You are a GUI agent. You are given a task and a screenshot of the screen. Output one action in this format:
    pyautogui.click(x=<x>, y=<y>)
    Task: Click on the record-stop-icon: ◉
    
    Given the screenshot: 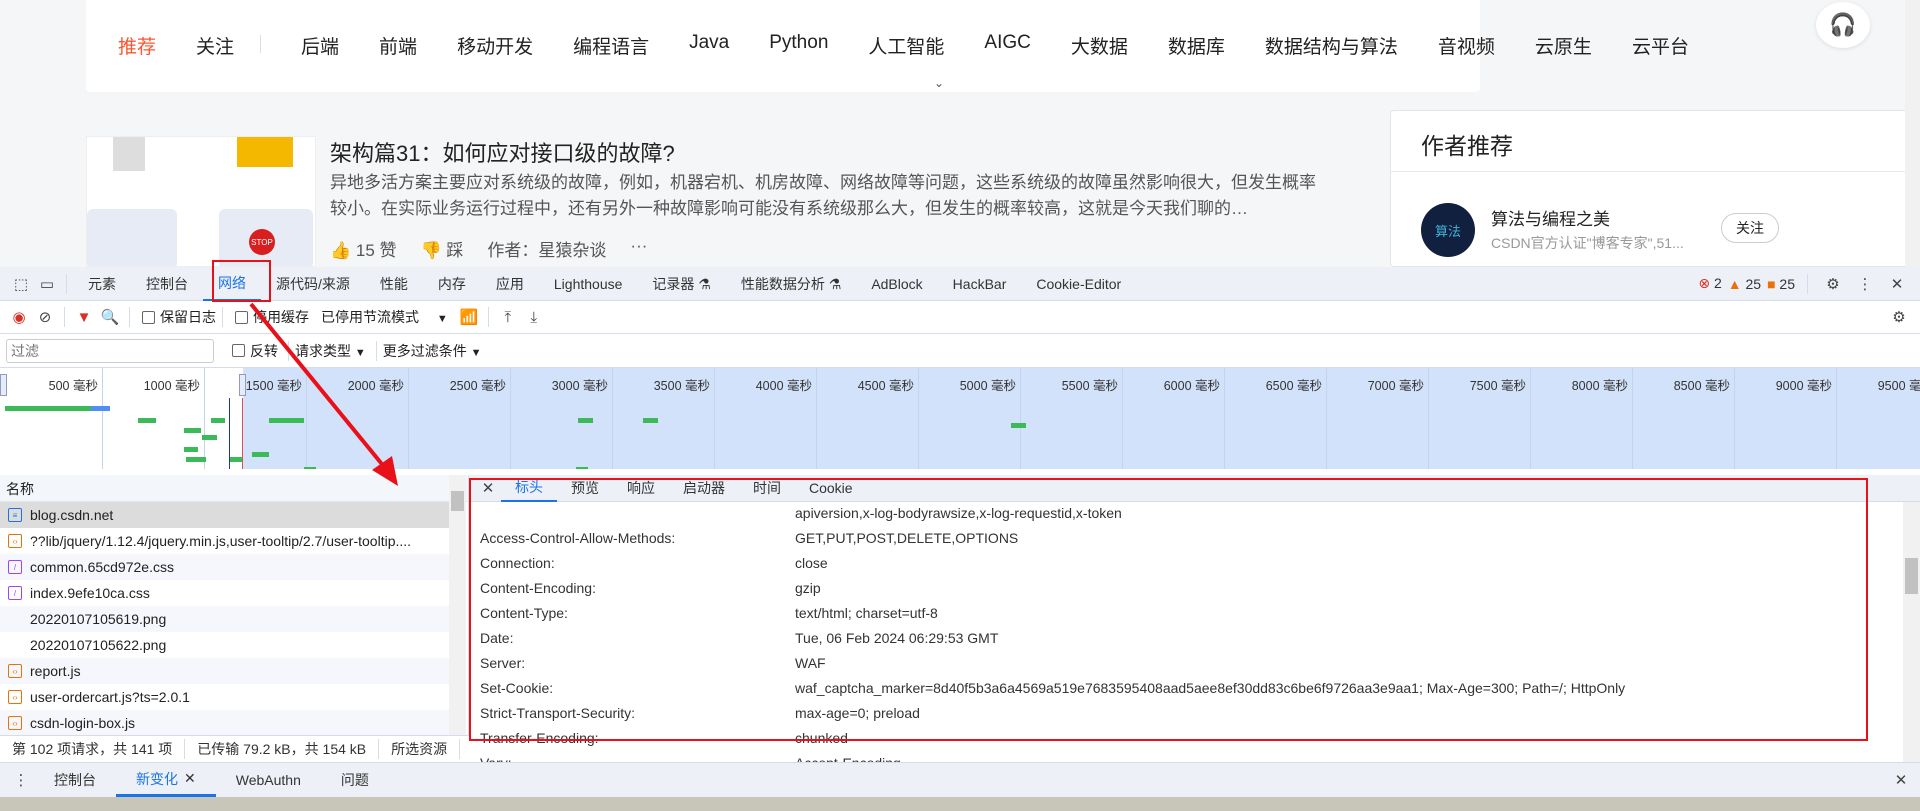 What is the action you would take?
    pyautogui.click(x=19, y=317)
    